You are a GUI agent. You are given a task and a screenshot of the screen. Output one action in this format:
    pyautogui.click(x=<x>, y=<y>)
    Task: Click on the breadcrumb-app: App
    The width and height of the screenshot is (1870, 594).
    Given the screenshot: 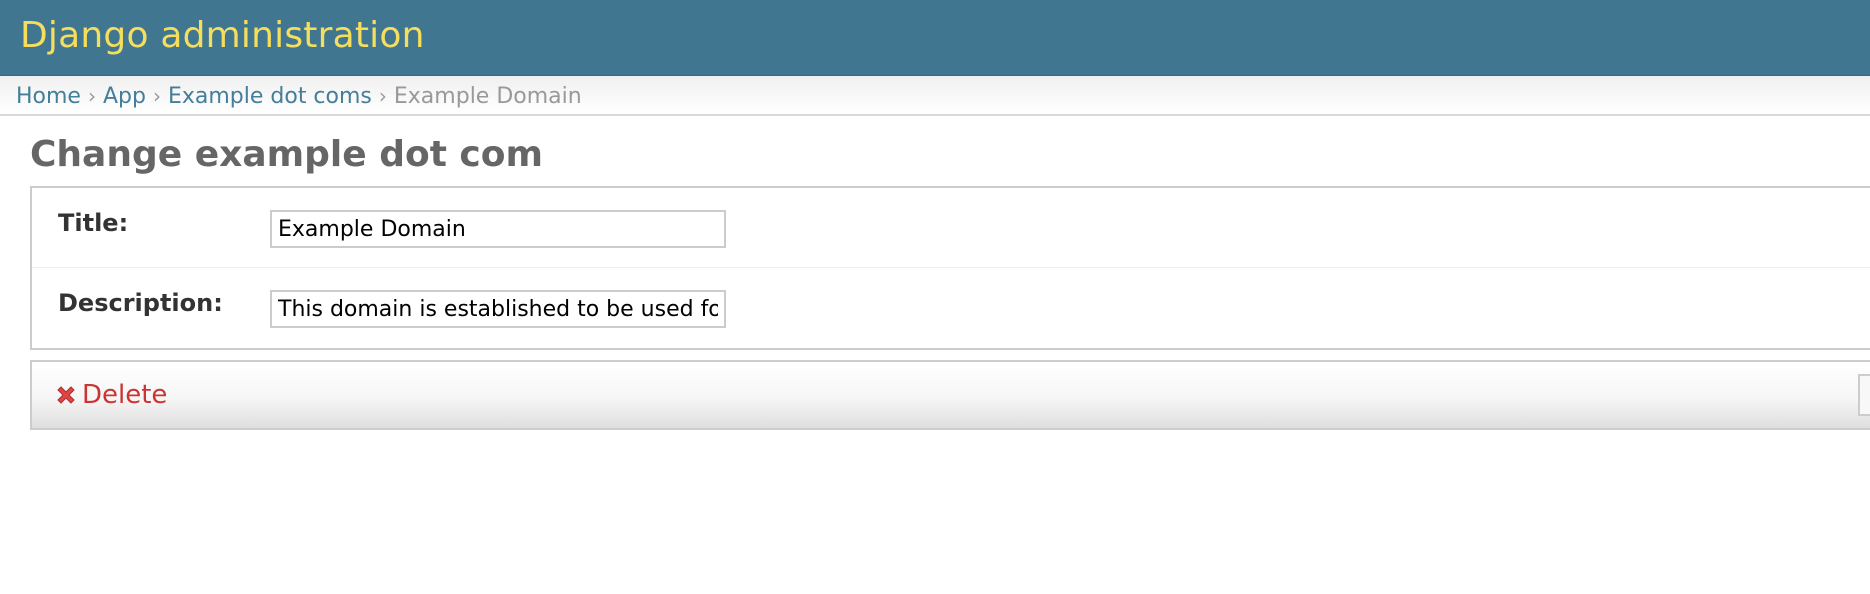 What is the action you would take?
    pyautogui.click(x=124, y=96)
    